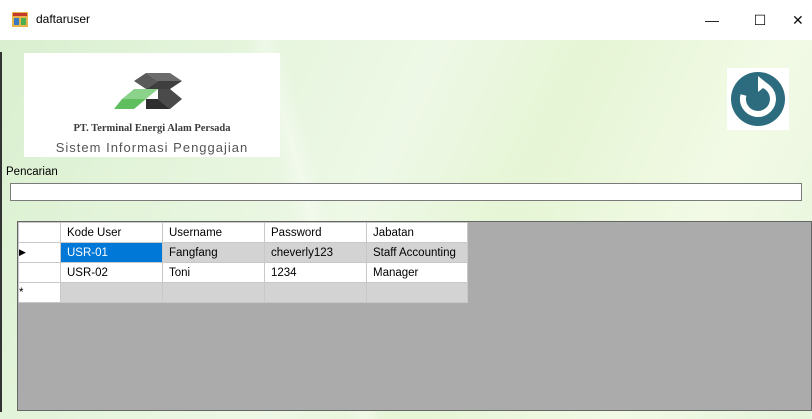 The height and width of the screenshot is (419, 812). I want to click on cell-jabatan: Manager, so click(417, 272).